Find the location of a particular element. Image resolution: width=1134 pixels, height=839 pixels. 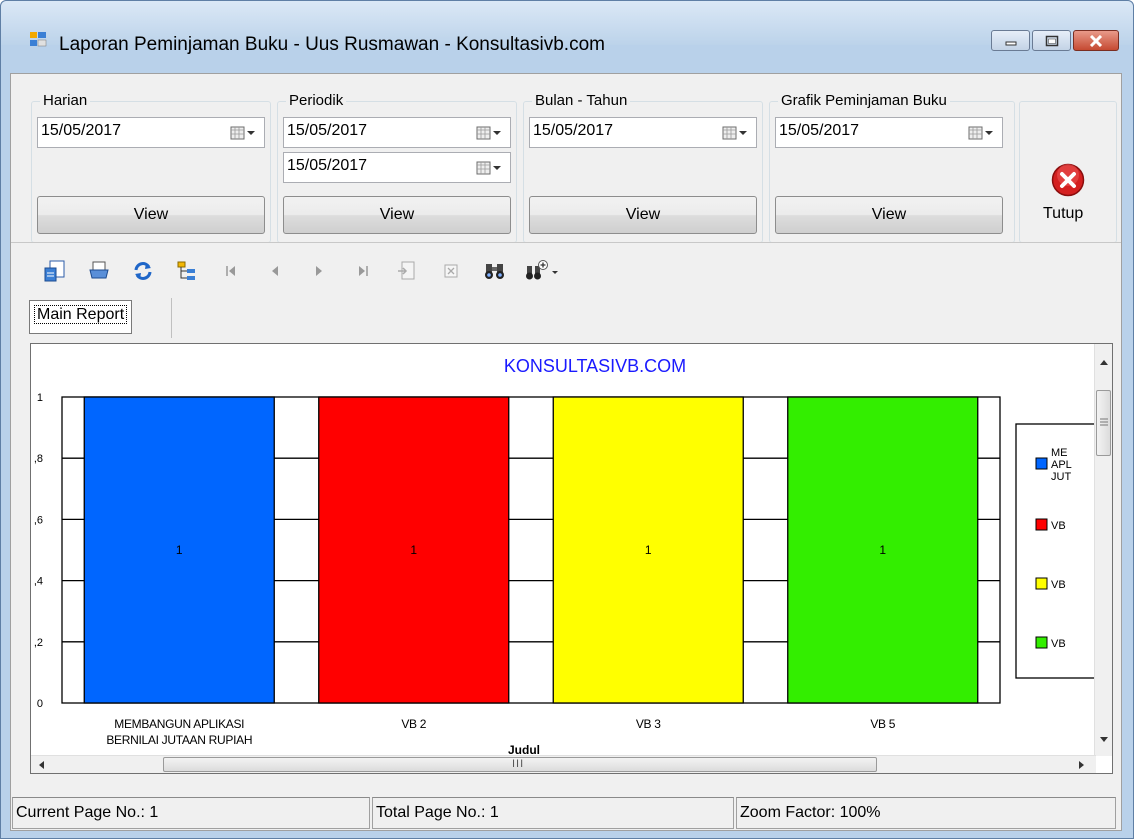

export-icon is located at coordinates (54, 271).